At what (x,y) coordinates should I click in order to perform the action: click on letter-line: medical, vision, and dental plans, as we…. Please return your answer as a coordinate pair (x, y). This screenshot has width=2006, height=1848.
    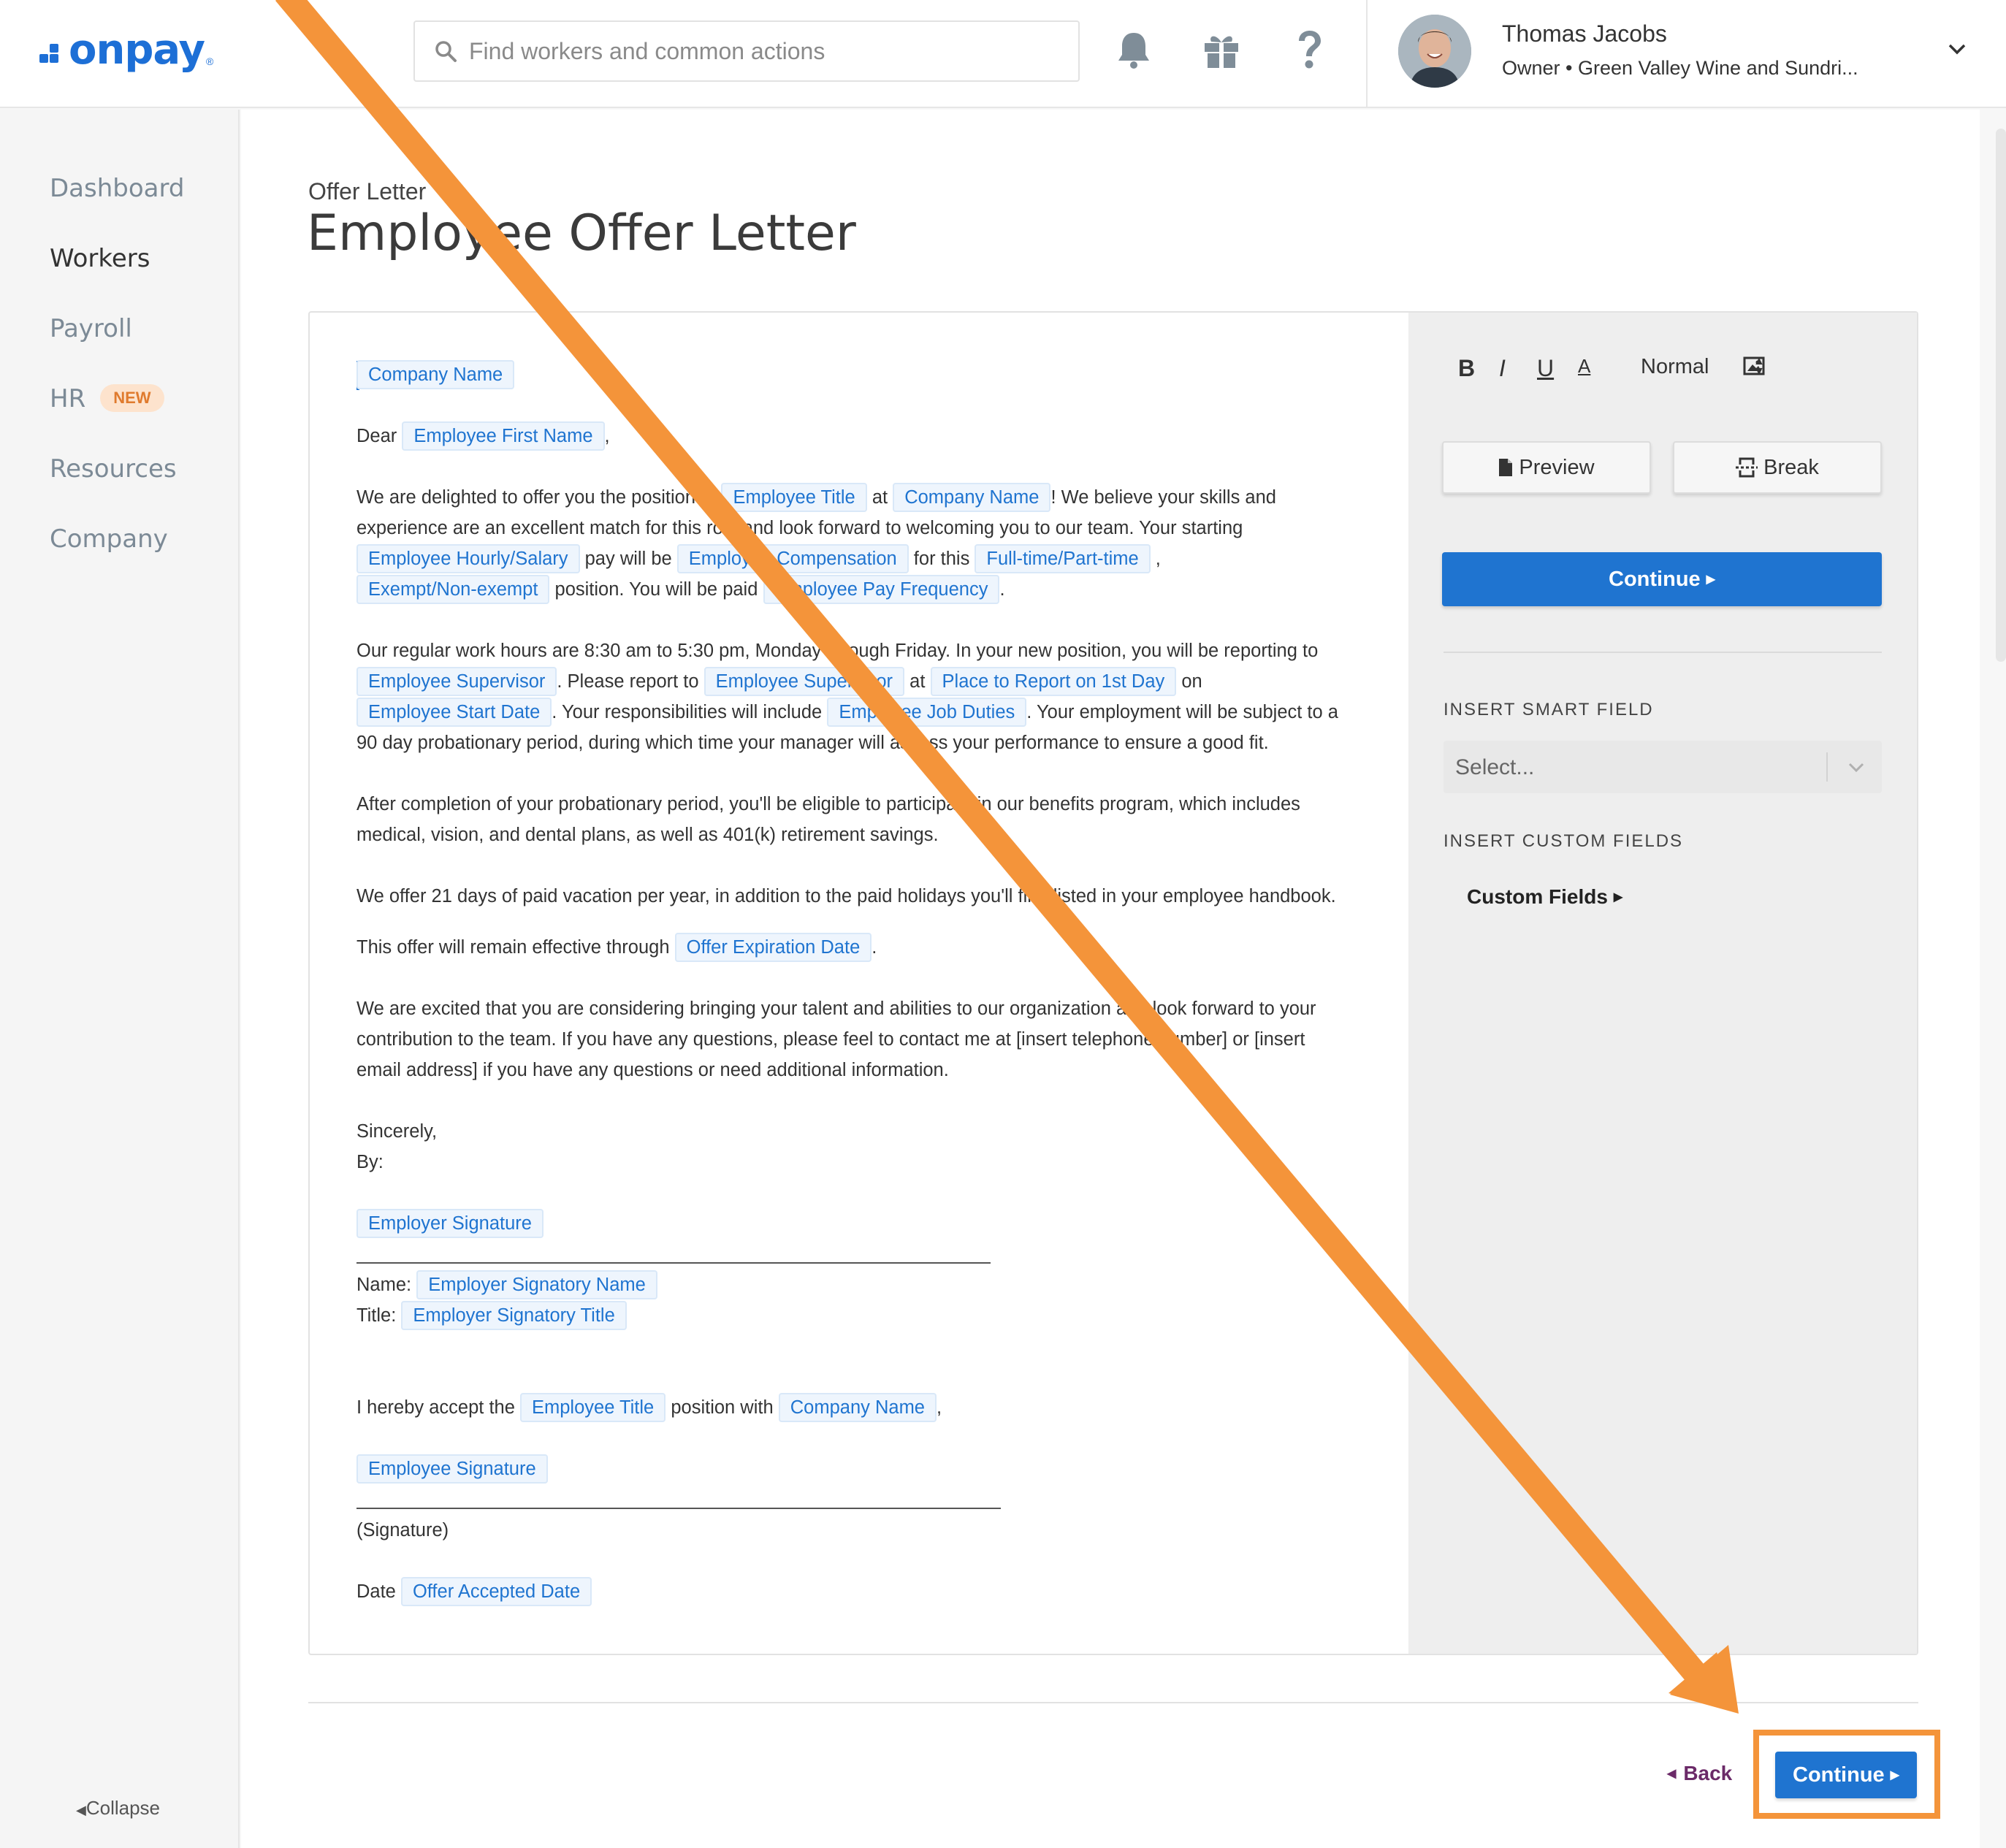
    Looking at the image, I should click on (647, 835).